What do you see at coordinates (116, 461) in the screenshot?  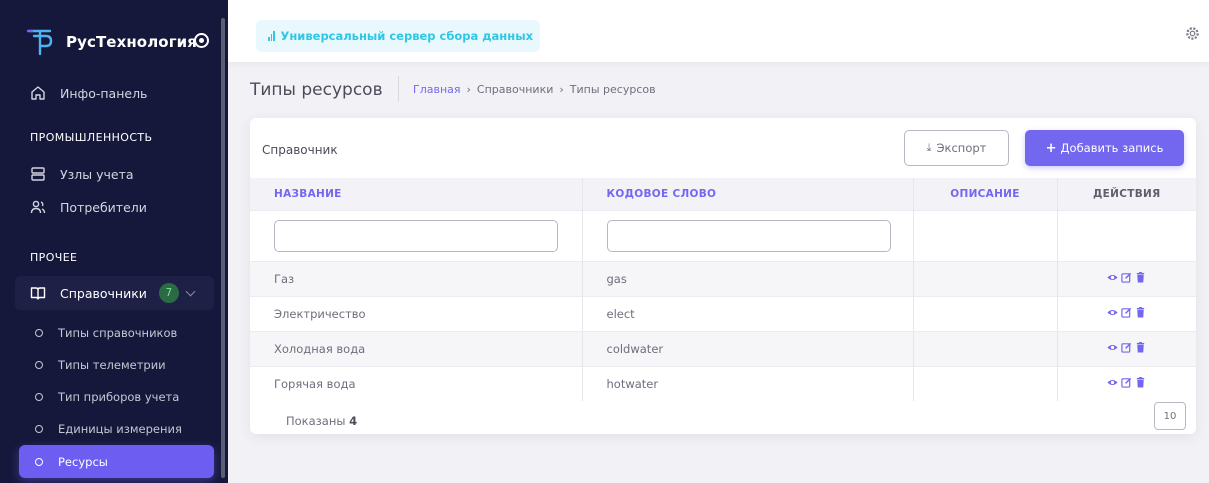 I see `sidebar-subitem-resources: Ресурсы` at bounding box center [116, 461].